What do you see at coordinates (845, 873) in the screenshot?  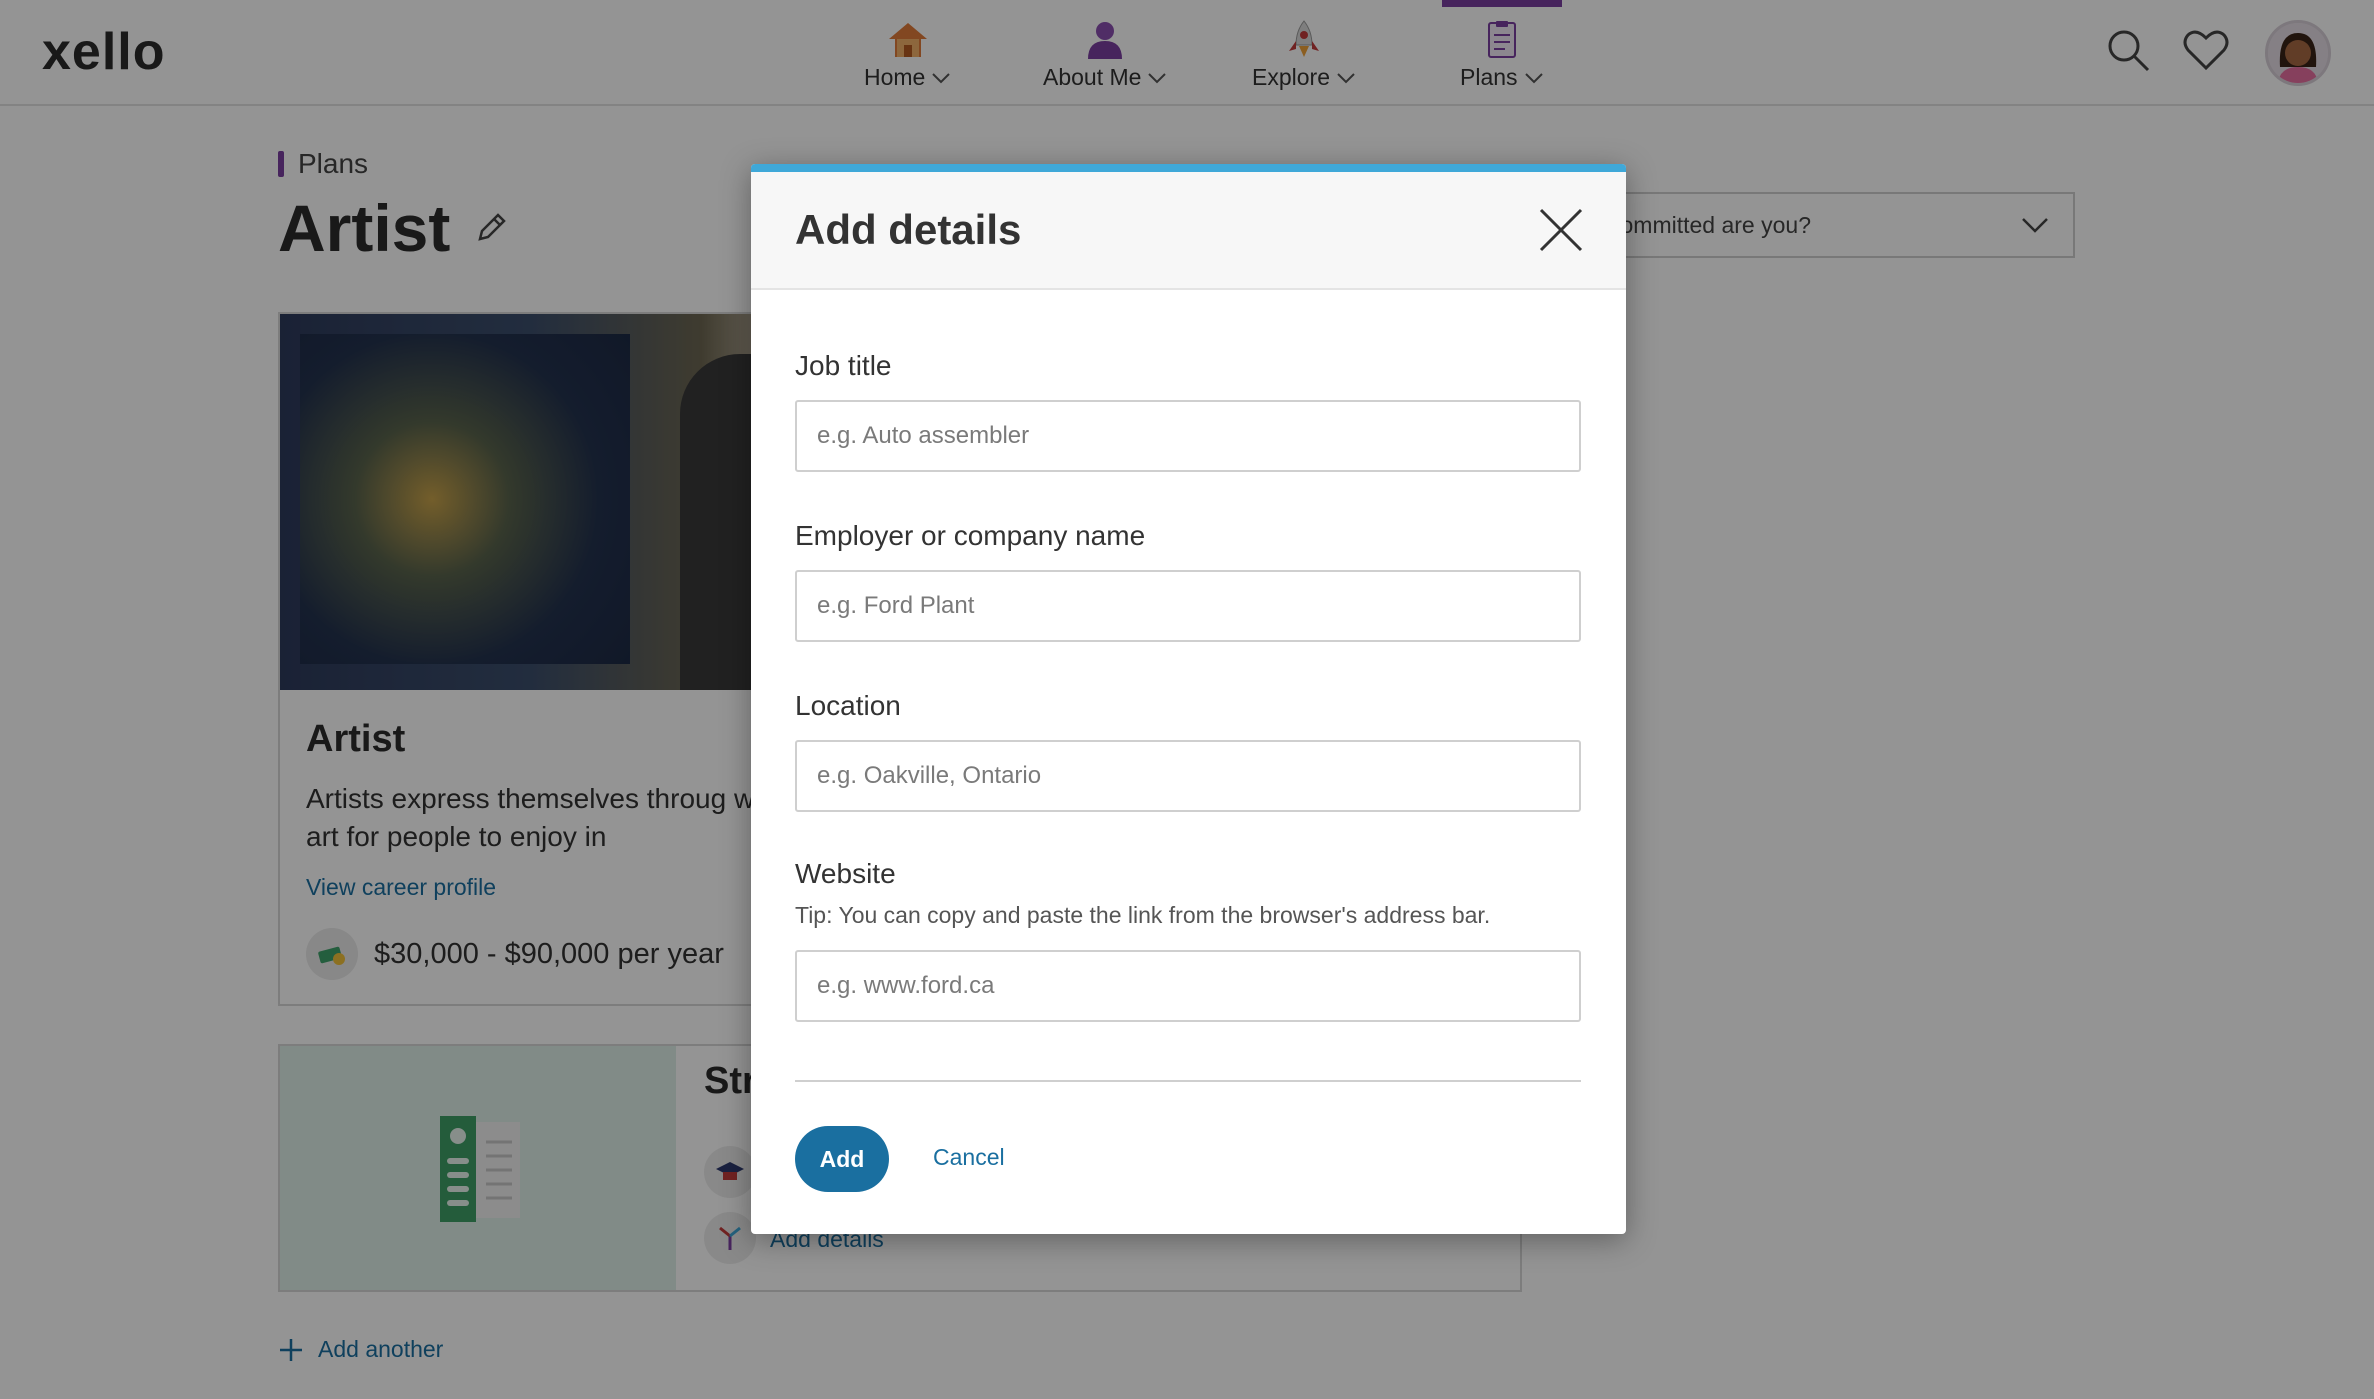 I see `website-label: Website` at bounding box center [845, 873].